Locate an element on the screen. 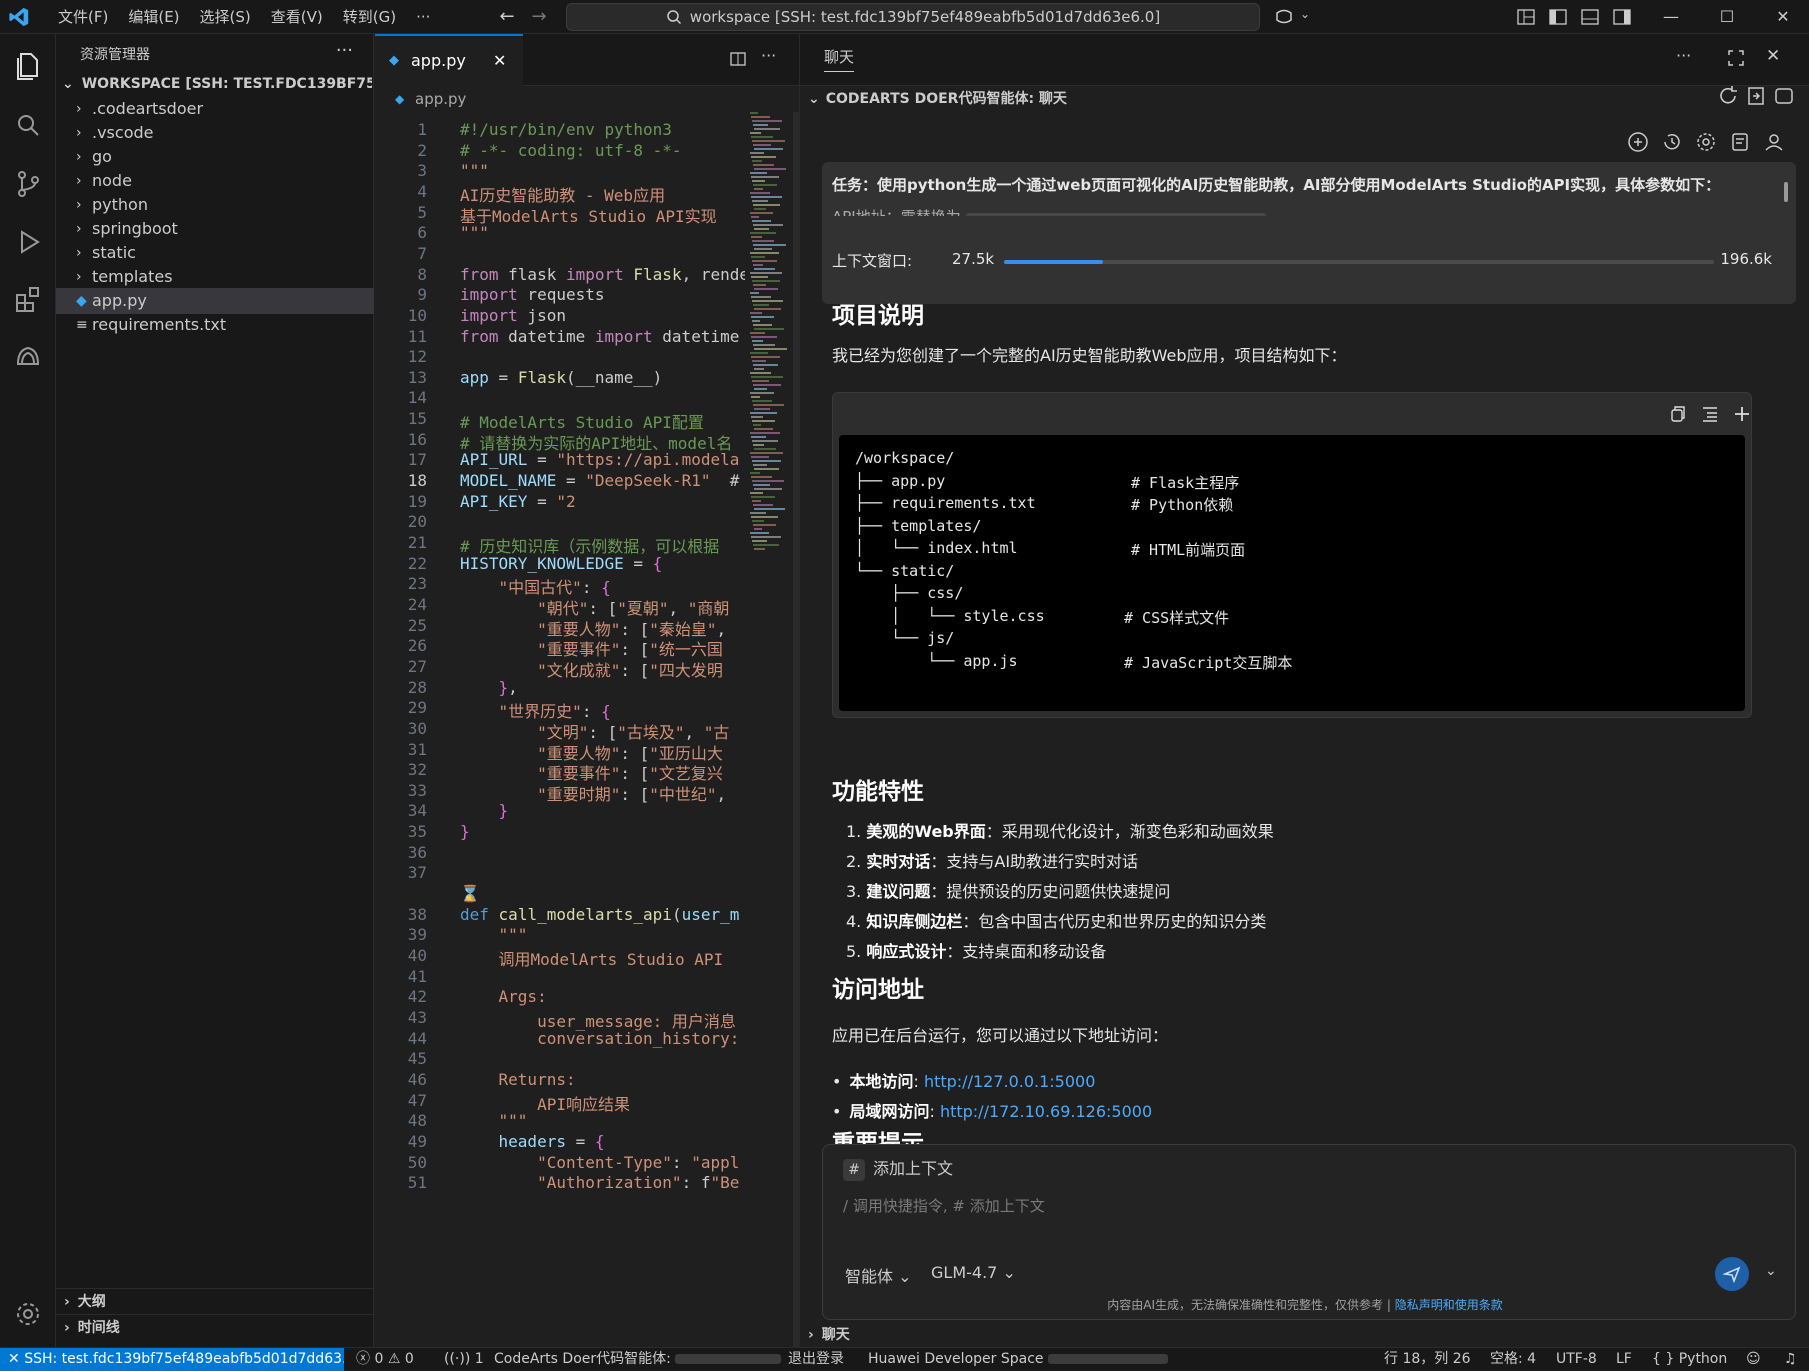 The image size is (1809, 1371). codearts-icon is located at coordinates (28, 358).